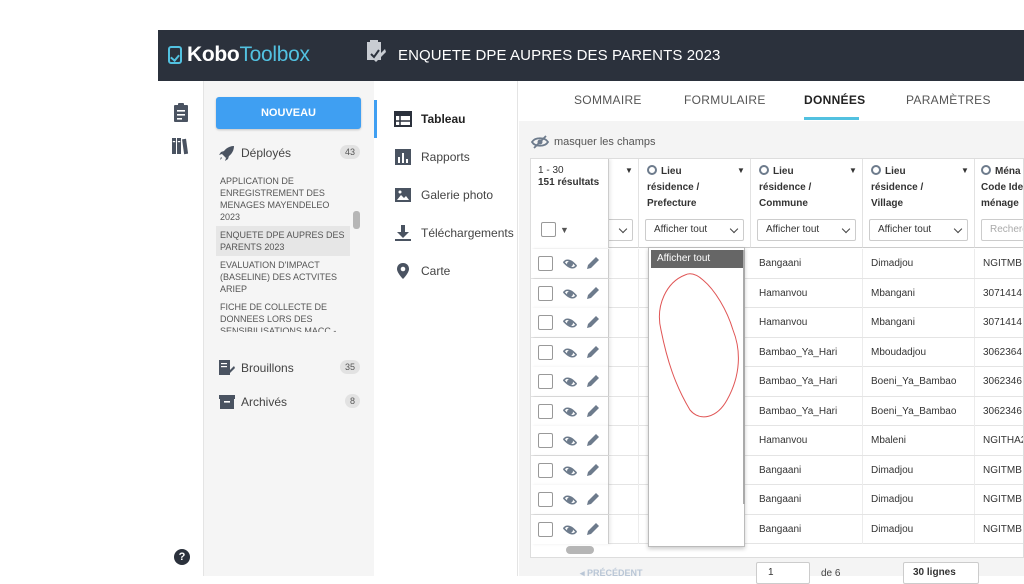  I want to click on page-size-select: 30 lignes, so click(941, 573).